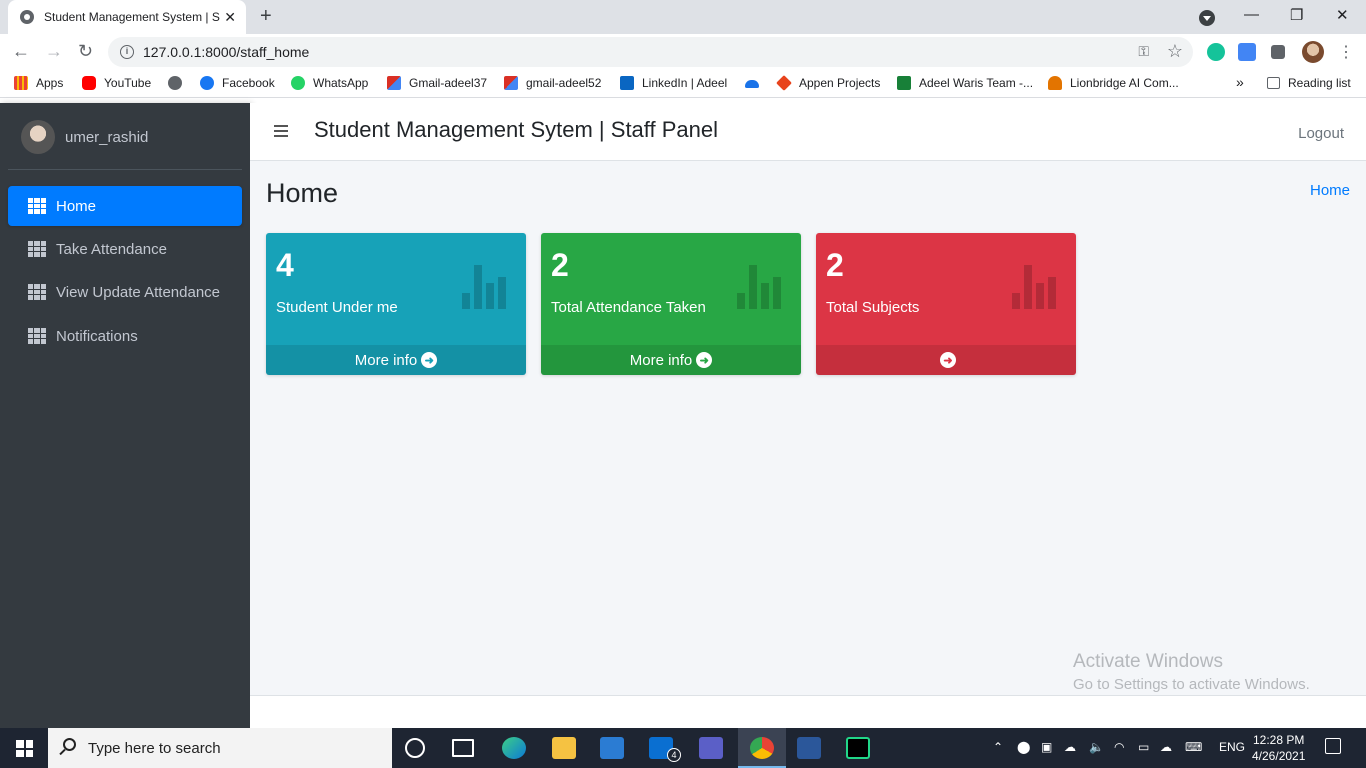  Describe the element at coordinates (1232, 747) in the screenshot. I see `language-indicator: ENG` at that location.